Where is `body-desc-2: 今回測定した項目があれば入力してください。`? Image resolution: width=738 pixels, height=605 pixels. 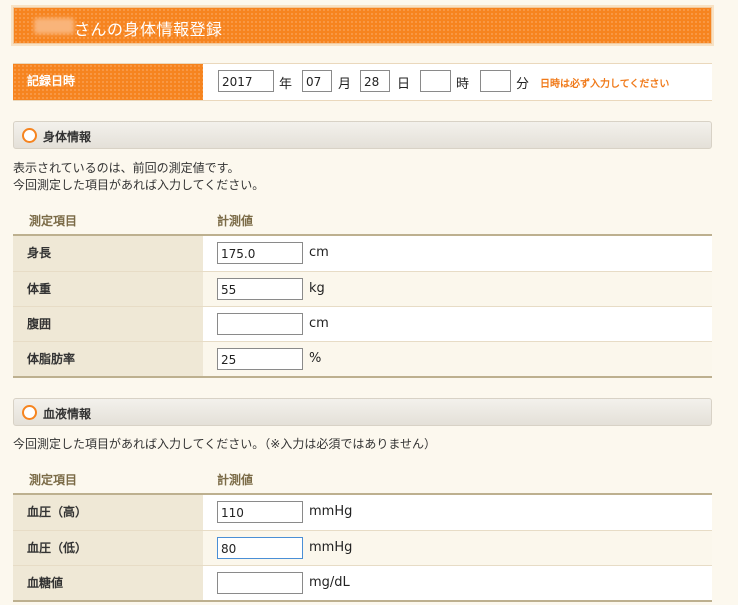
body-desc-2: 今回測定した項目があれば入力してください。 is located at coordinates (139, 185).